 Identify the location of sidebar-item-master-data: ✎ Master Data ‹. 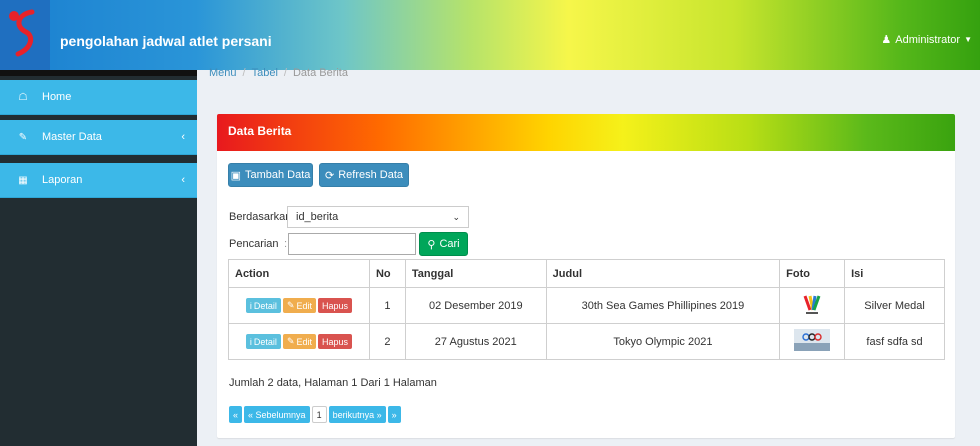
(98, 137).